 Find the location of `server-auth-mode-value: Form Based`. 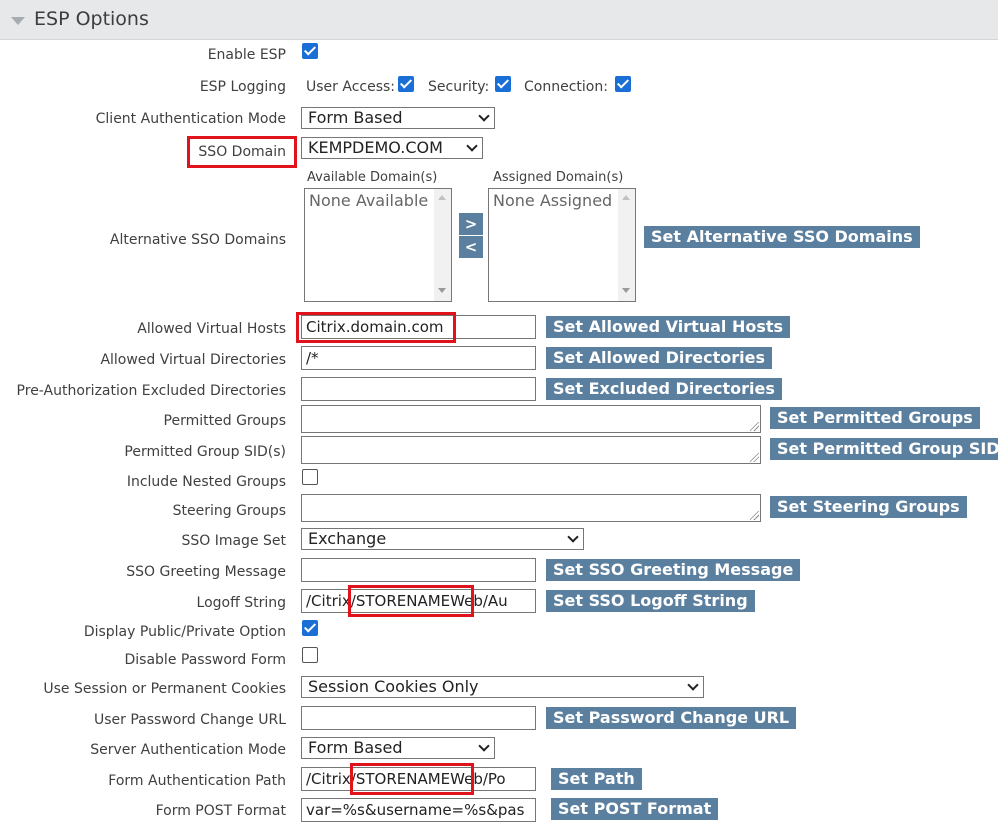

server-auth-mode-value: Form Based is located at coordinates (355, 747).